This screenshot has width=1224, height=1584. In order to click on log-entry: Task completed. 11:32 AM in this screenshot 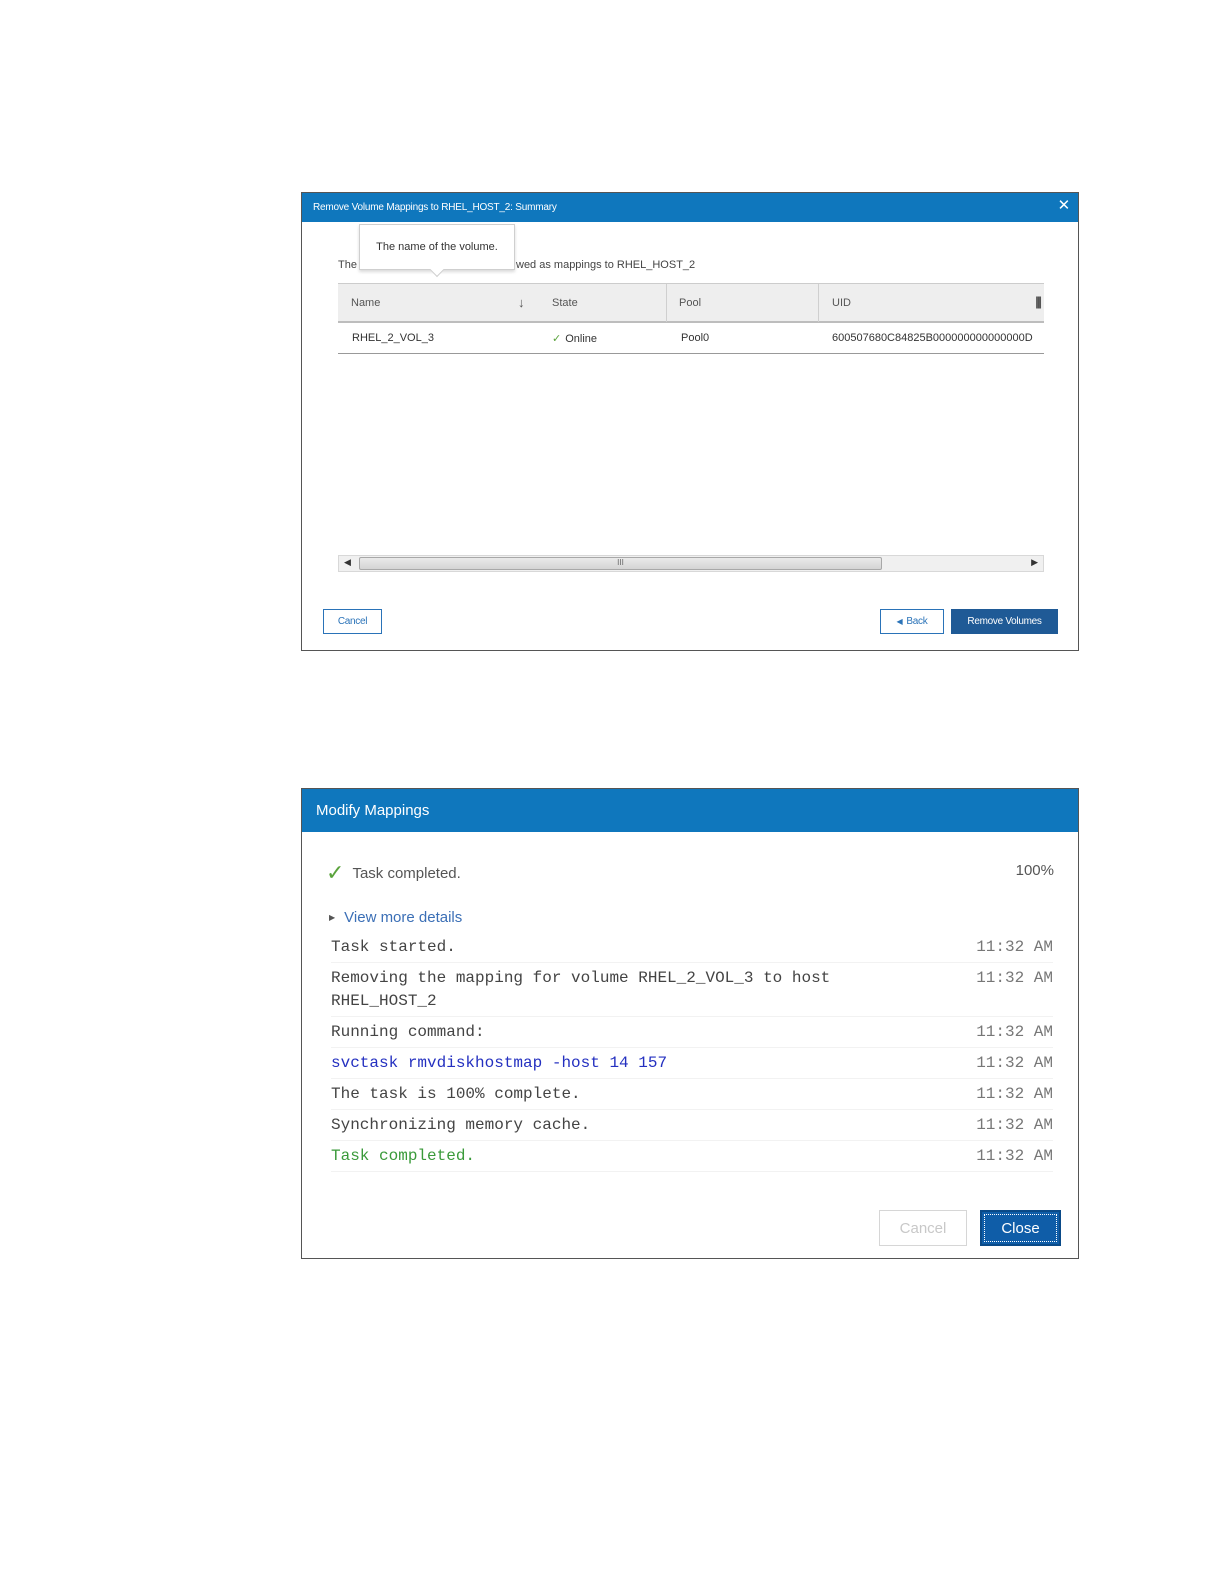, I will do `click(692, 1156)`.